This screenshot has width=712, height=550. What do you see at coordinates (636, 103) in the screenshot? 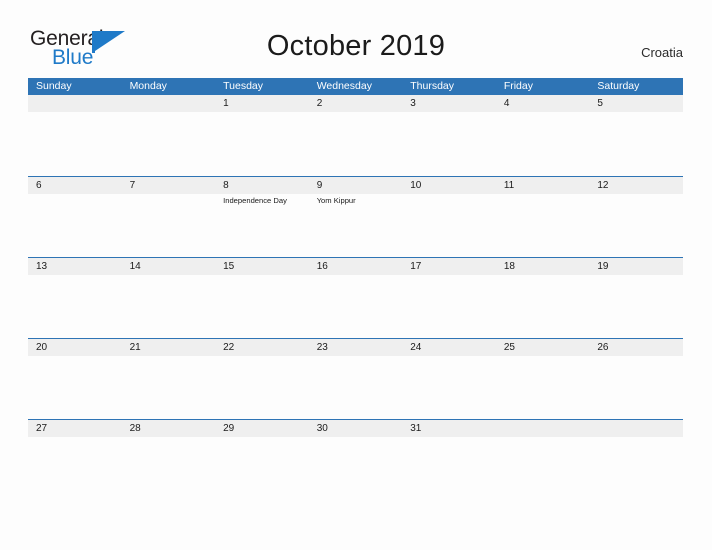
I see `day-number: 5` at bounding box center [636, 103].